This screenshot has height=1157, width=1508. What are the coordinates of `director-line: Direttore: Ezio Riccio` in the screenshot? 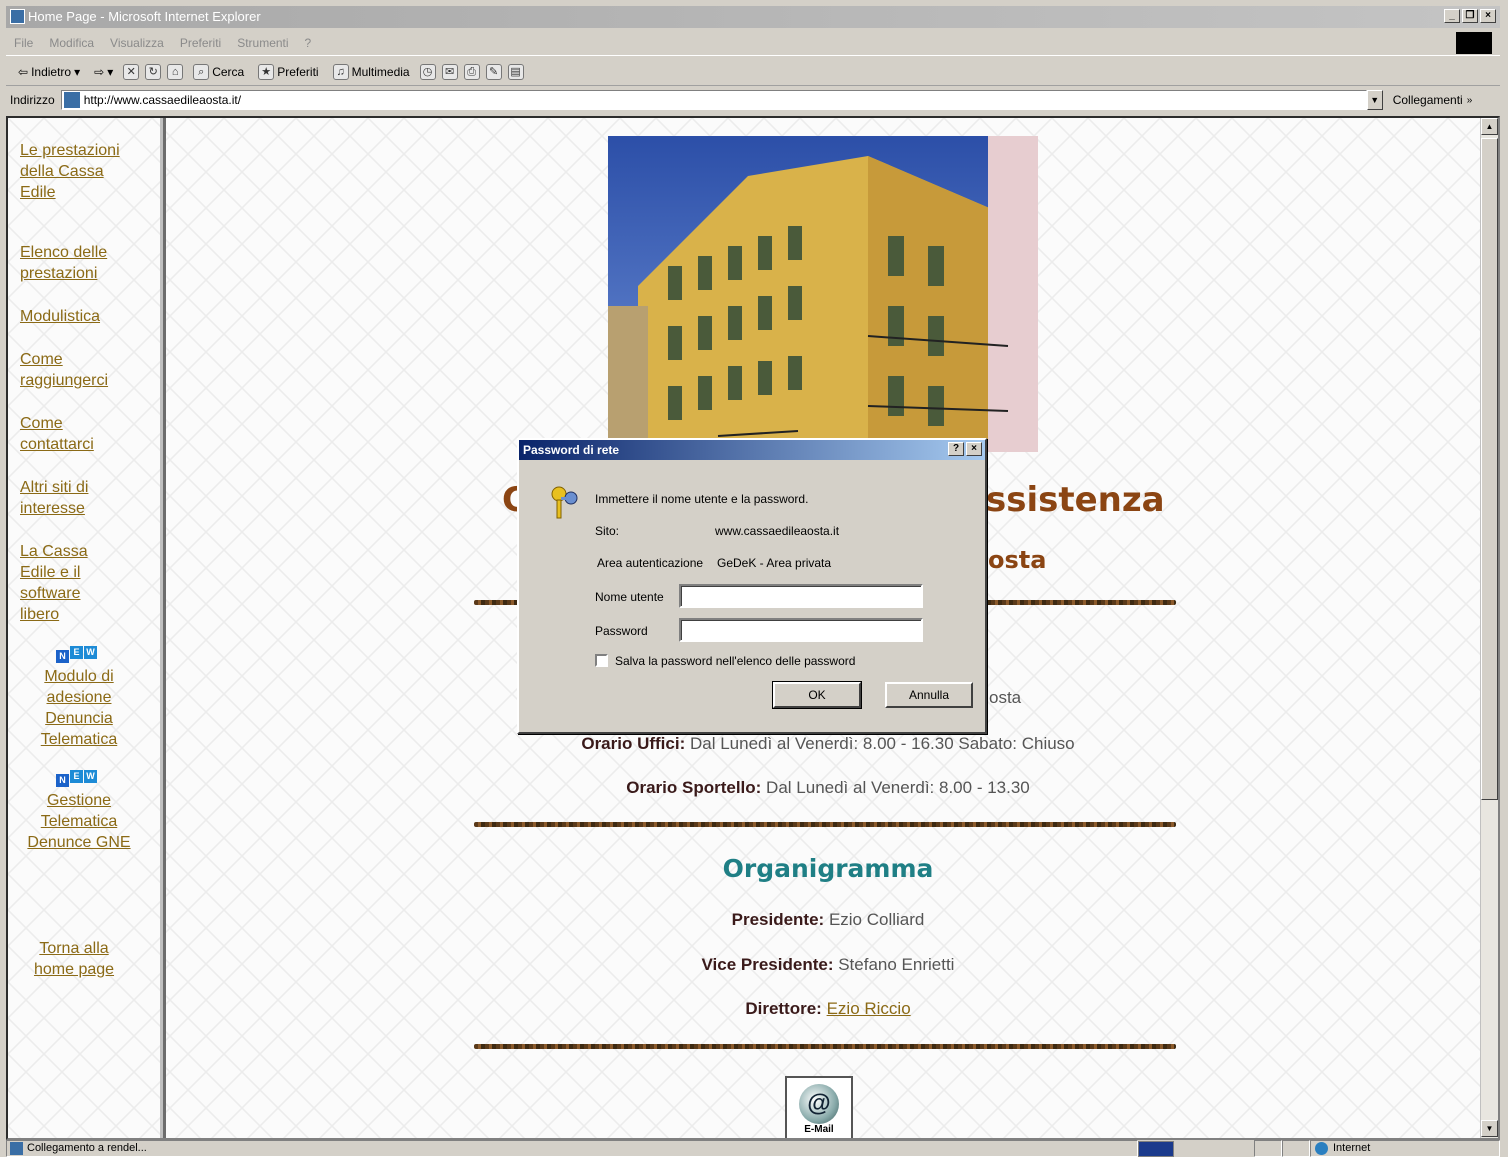 It's located at (828, 1009).